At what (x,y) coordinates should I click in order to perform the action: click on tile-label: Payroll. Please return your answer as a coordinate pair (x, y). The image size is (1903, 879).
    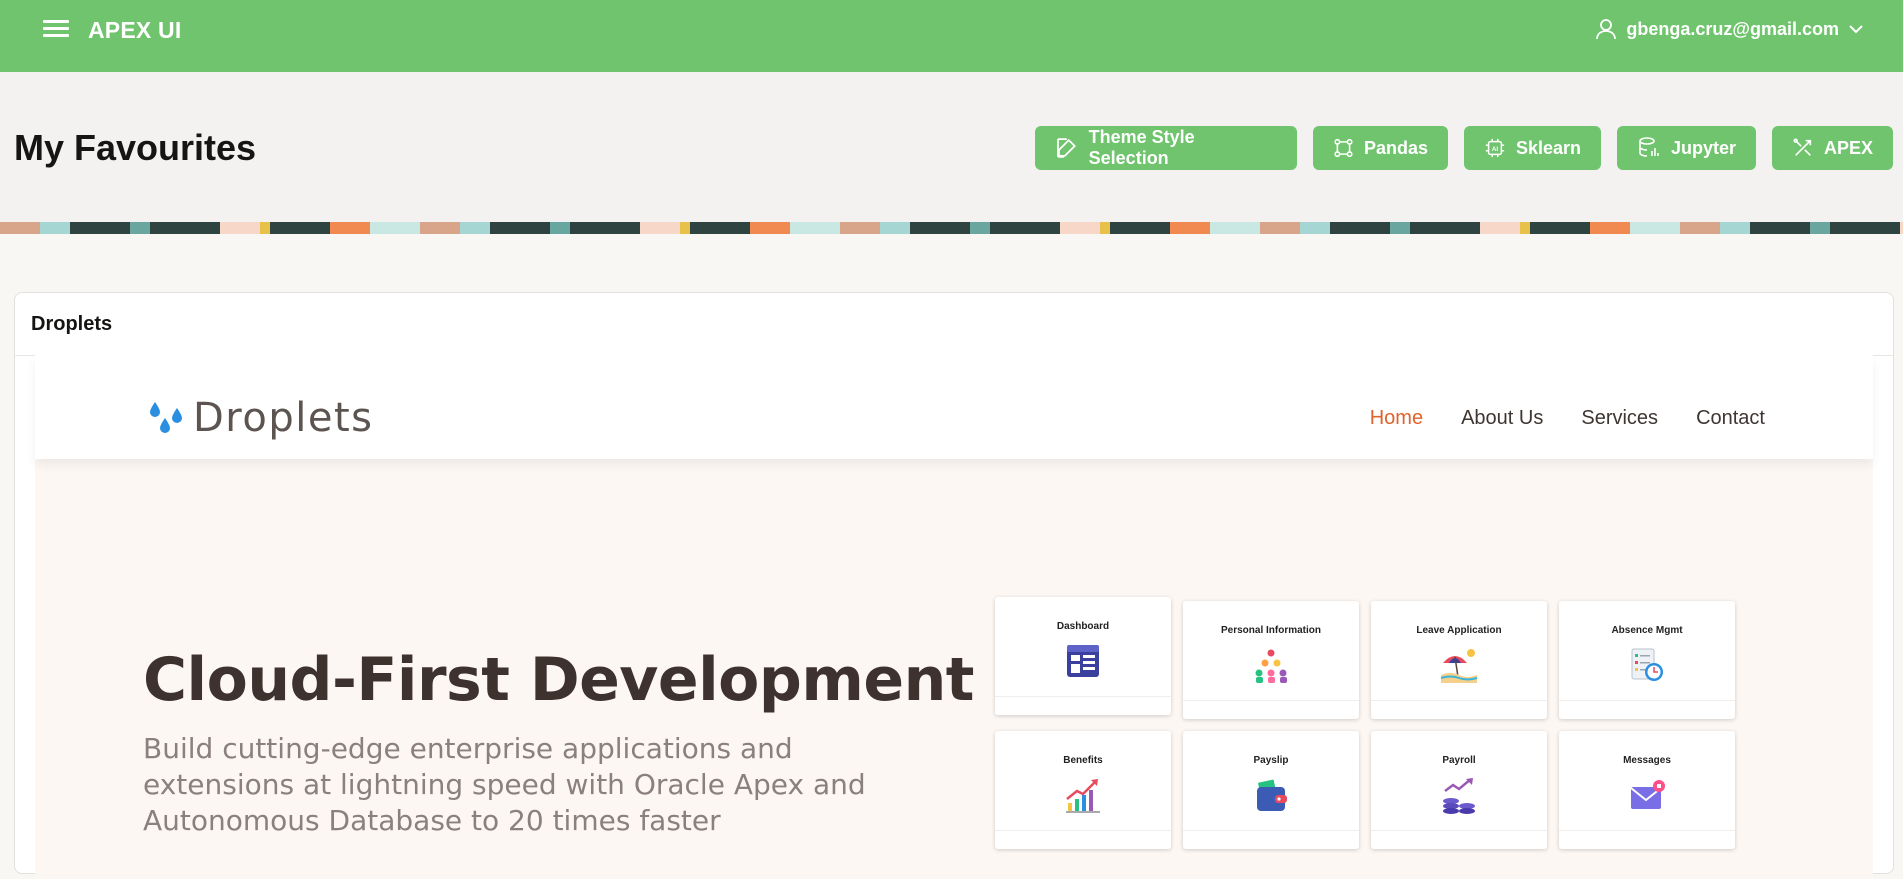
    Looking at the image, I should click on (1459, 760).